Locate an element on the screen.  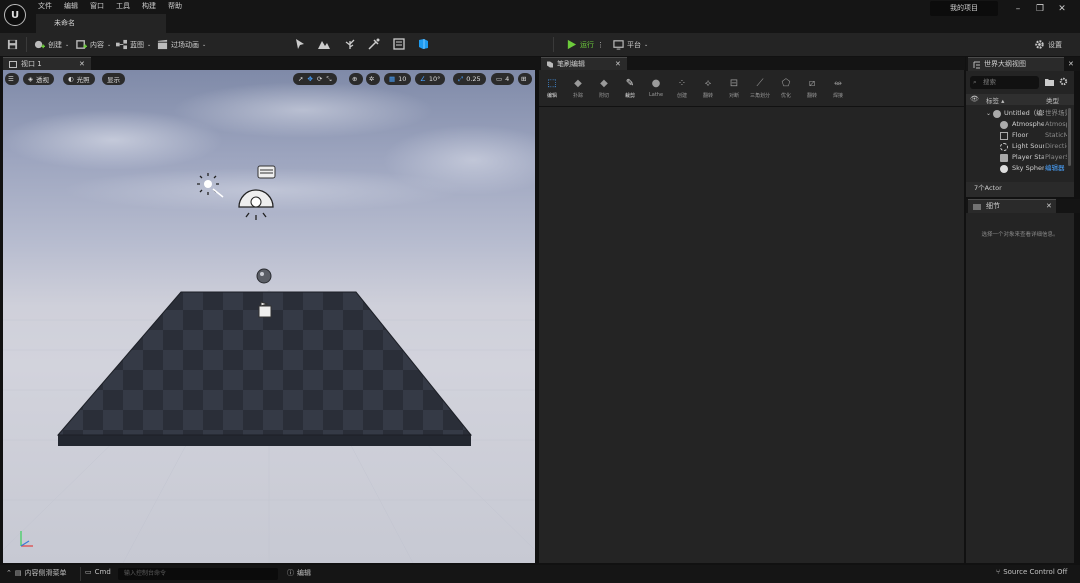
scale-snap-button: ⤢ 0.25 is located at coordinates (469, 79).